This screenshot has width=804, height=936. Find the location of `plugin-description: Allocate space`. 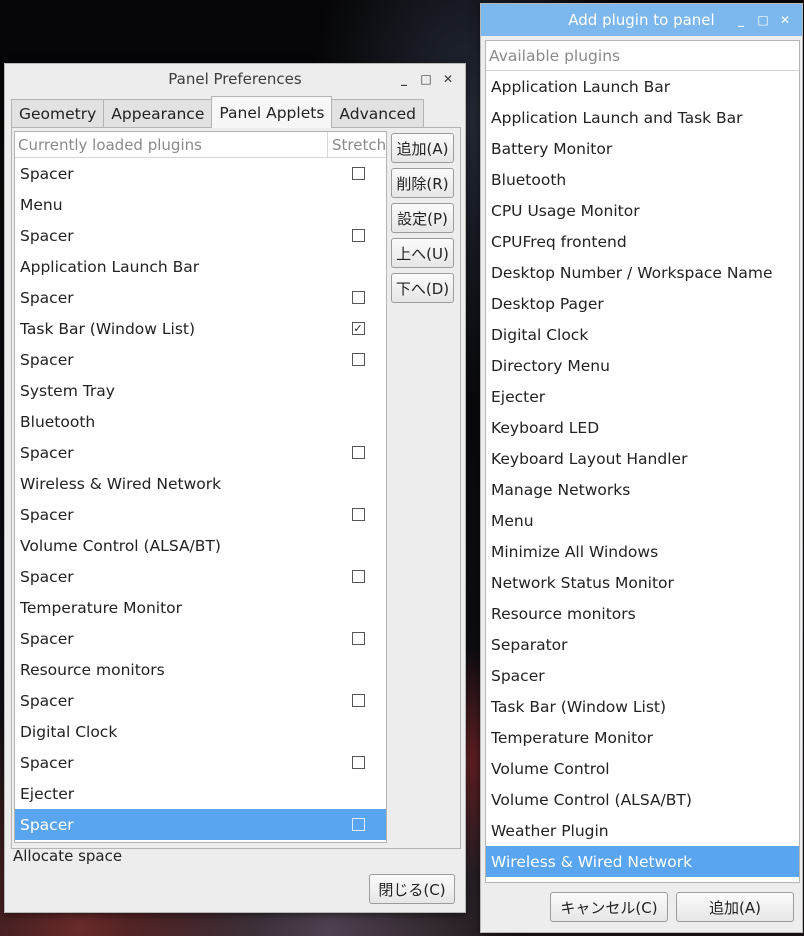

plugin-description: Allocate space is located at coordinates (68, 856).